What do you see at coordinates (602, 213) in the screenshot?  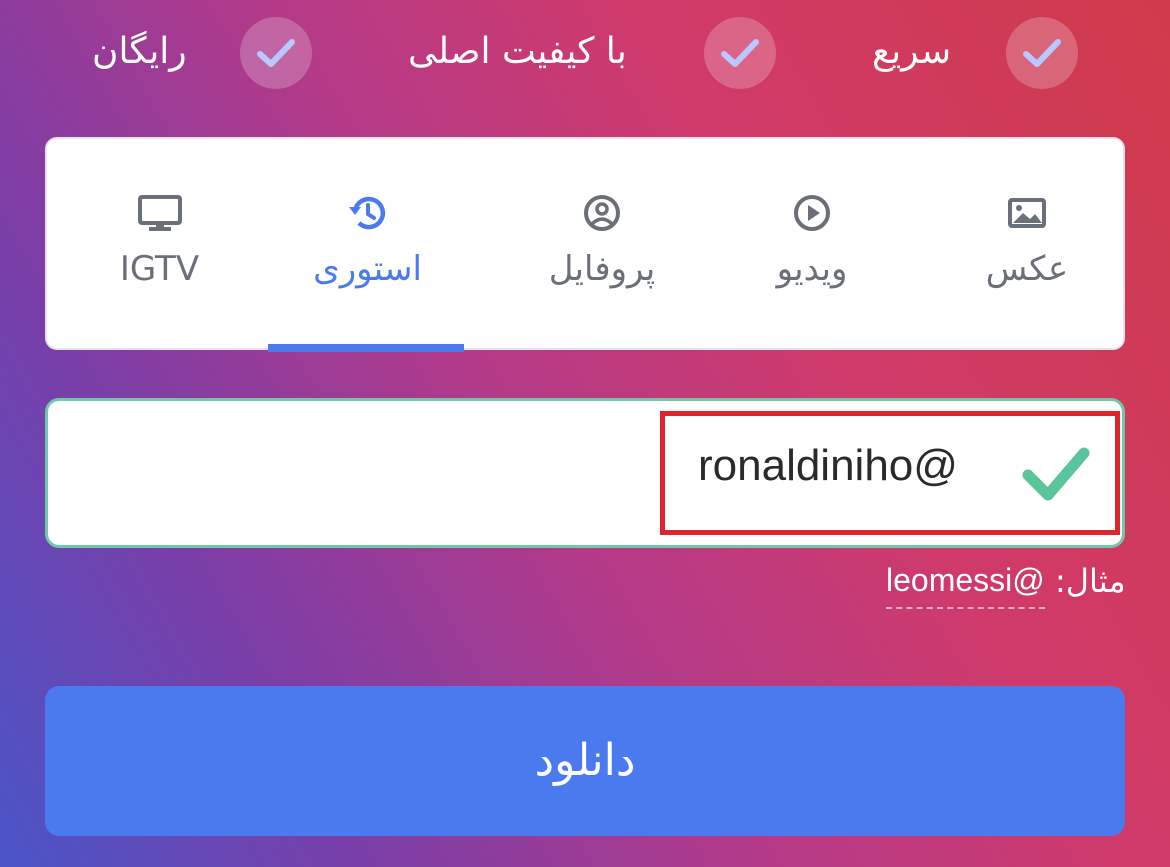 I see `profile-icon` at bounding box center [602, 213].